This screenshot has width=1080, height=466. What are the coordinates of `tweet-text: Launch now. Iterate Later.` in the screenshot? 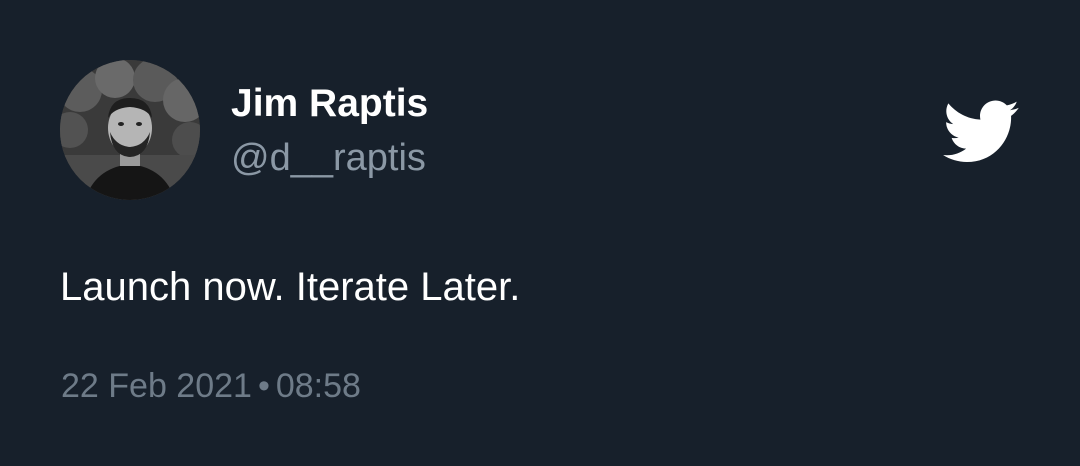 It's located at (290, 287).